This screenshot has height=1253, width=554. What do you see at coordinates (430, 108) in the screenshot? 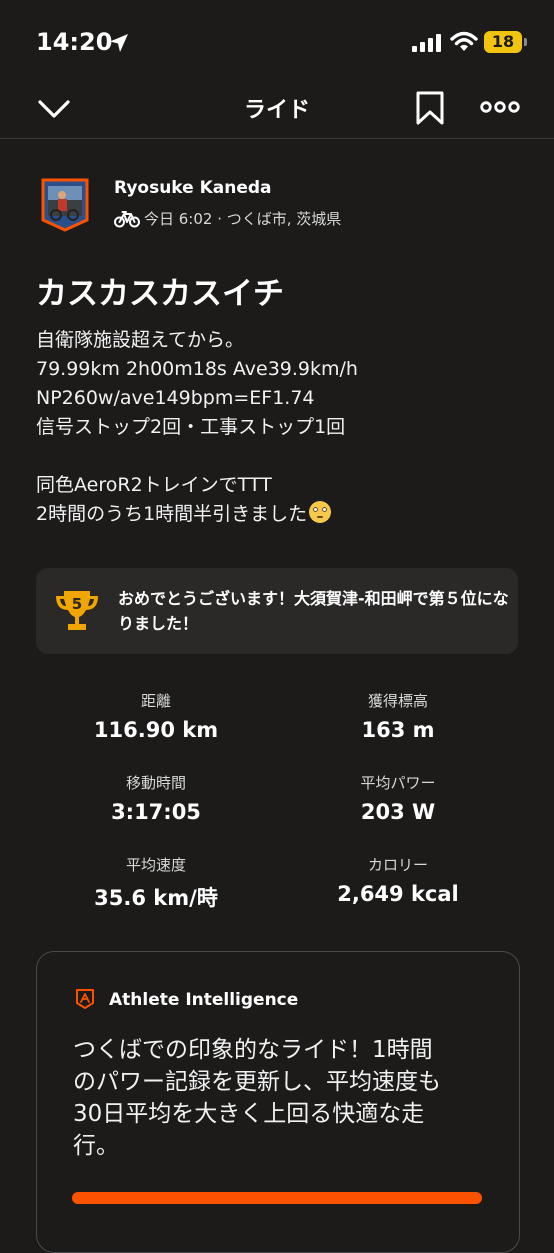
I see `bookmark-icon` at bounding box center [430, 108].